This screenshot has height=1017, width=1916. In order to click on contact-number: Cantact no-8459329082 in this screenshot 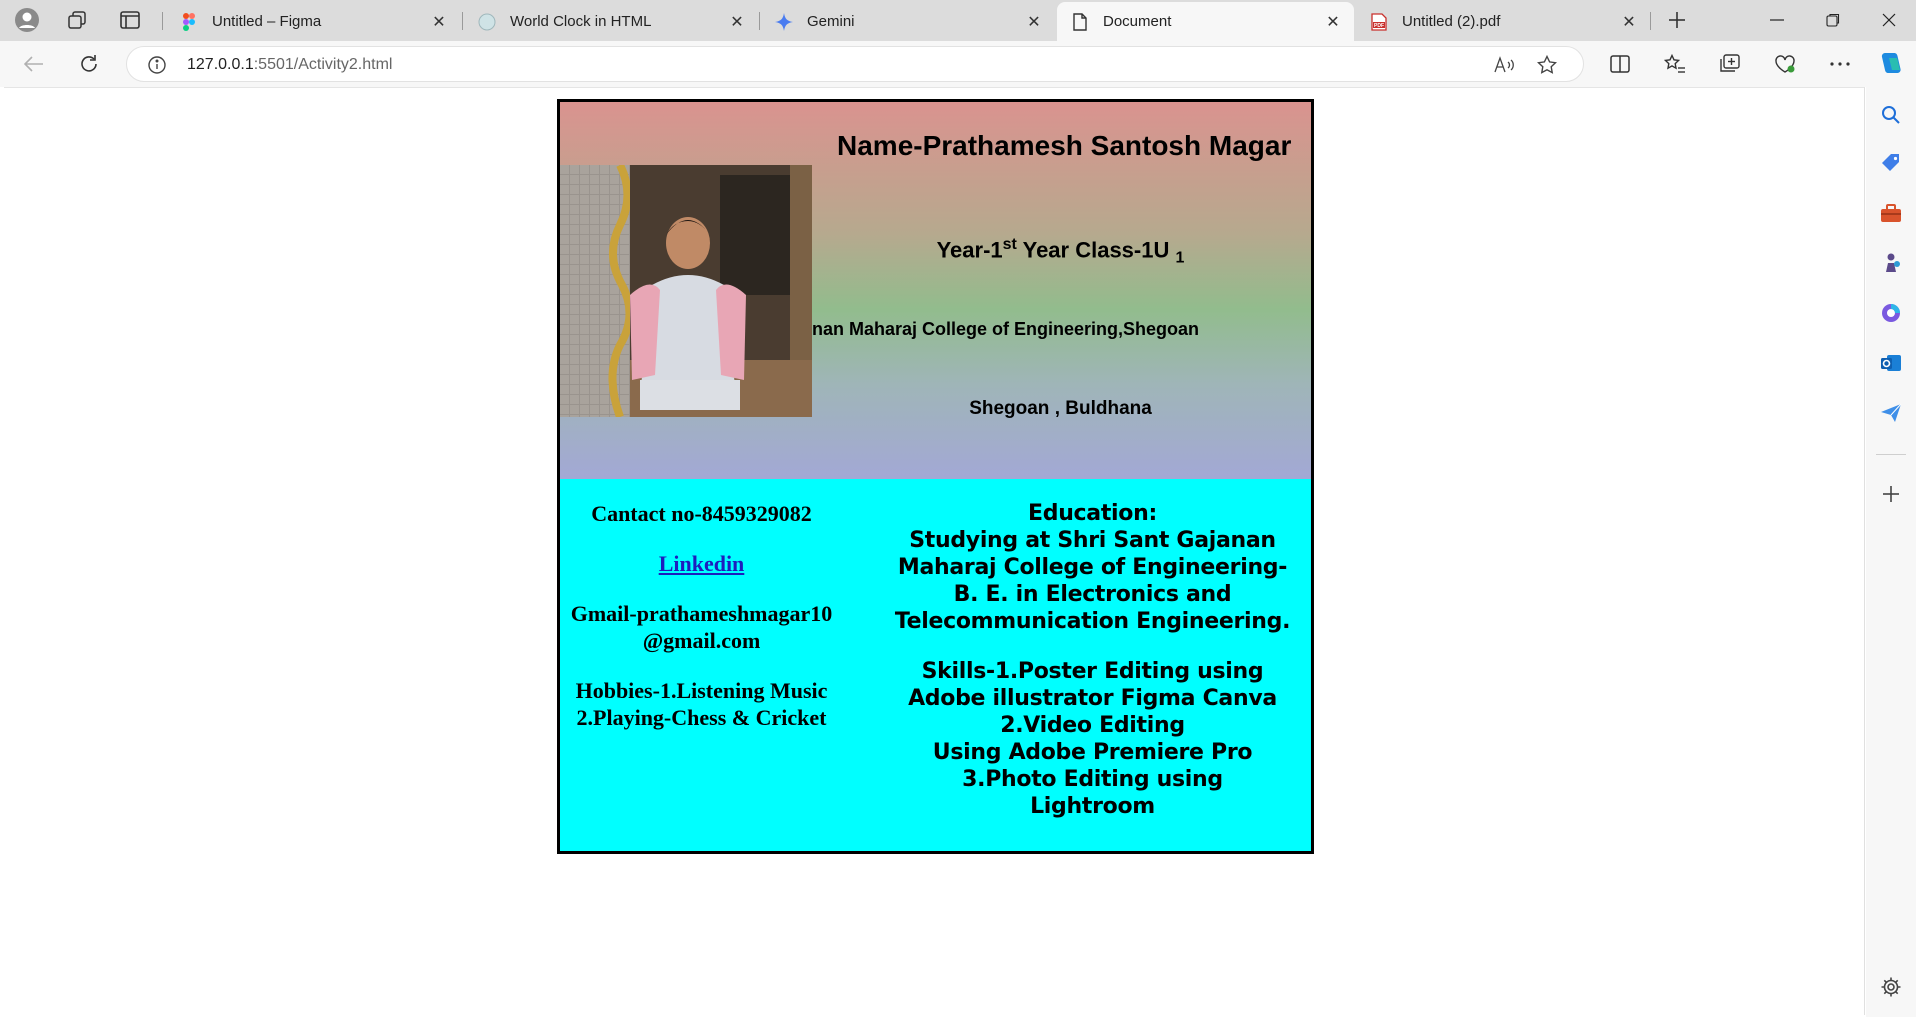, I will do `click(701, 513)`.